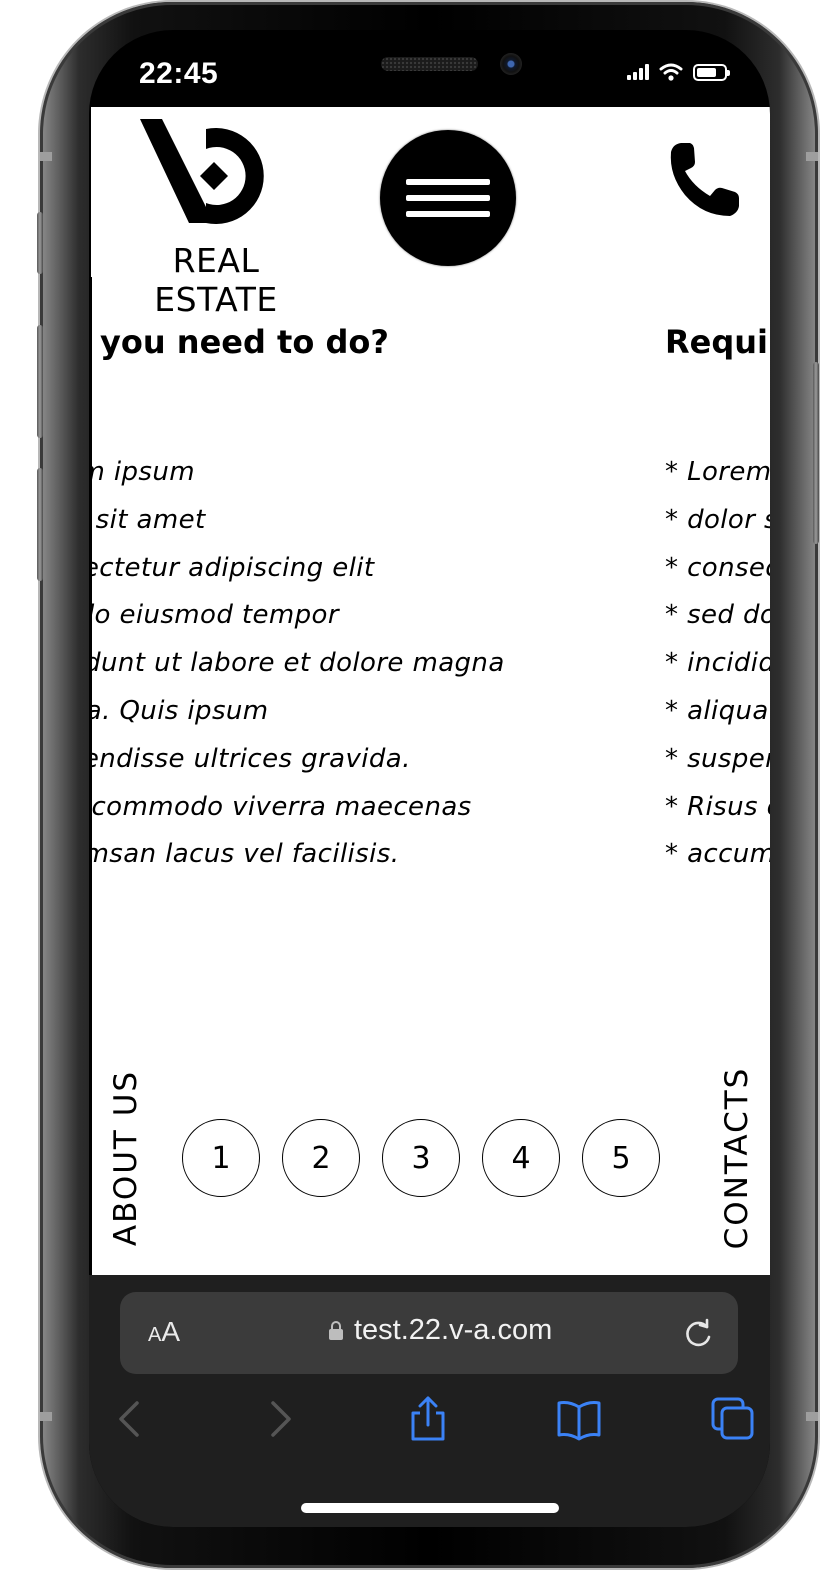 Image resolution: width=840 pixels, height=1573 pixels. Describe the element at coordinates (40, 381) in the screenshot. I see `volume-up-button` at that location.